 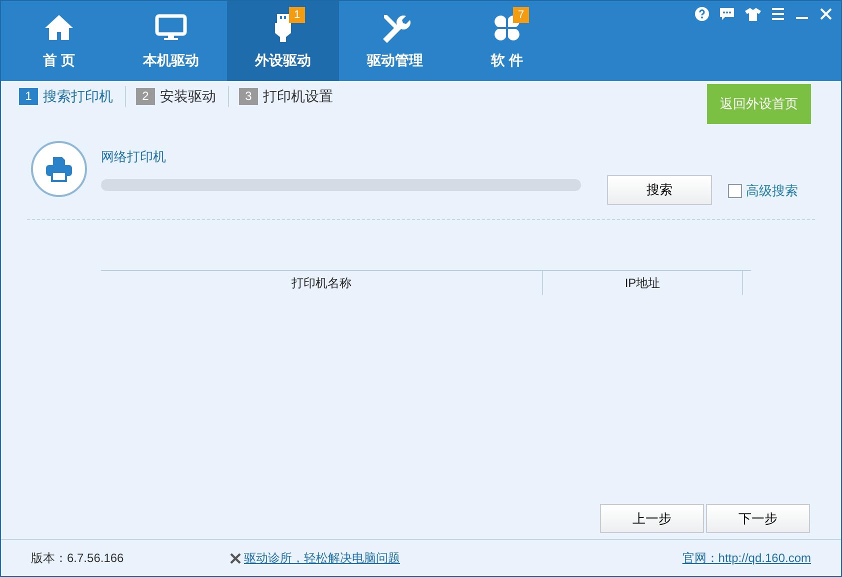 I want to click on printer-icon, so click(x=59, y=169).